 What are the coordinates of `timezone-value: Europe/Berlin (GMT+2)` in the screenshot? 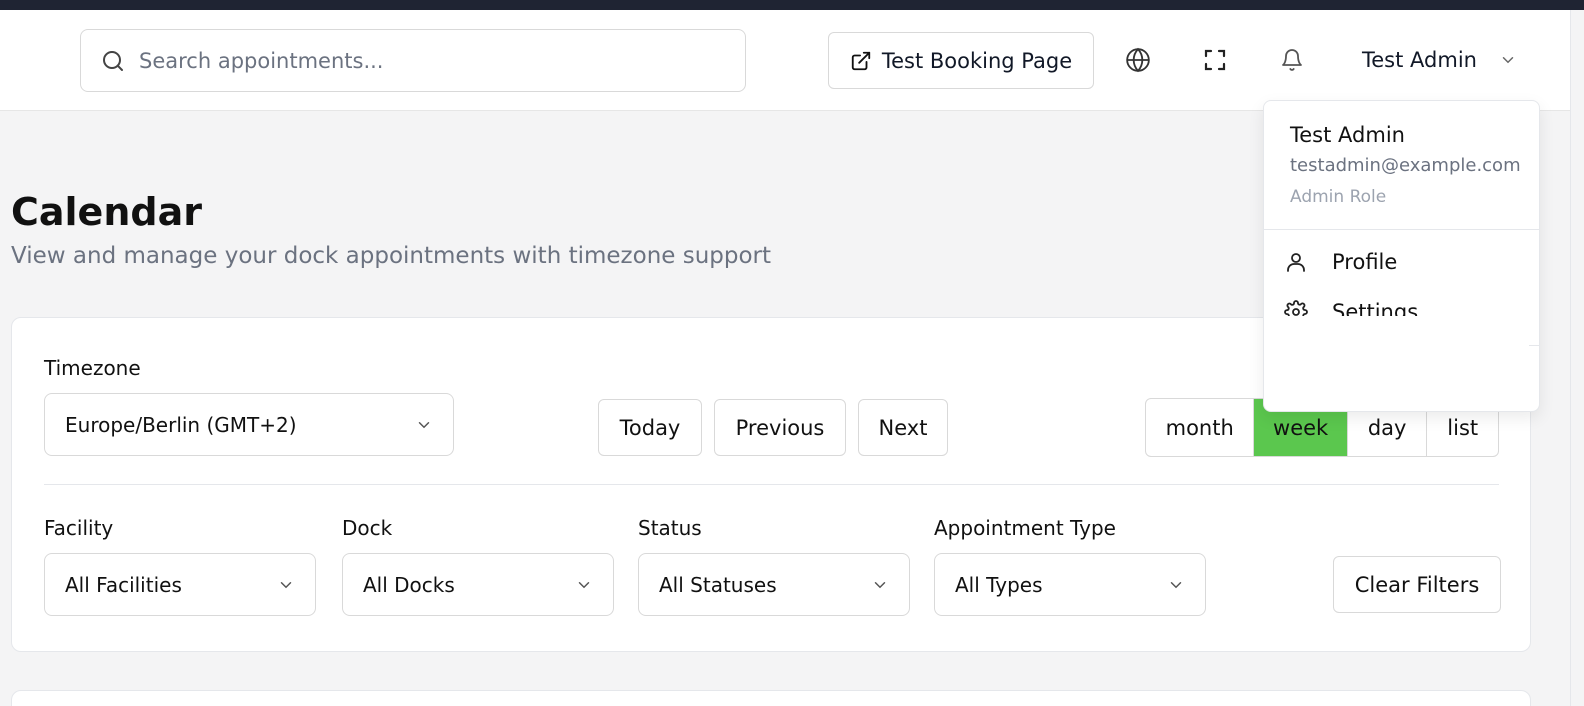 It's located at (181, 424).